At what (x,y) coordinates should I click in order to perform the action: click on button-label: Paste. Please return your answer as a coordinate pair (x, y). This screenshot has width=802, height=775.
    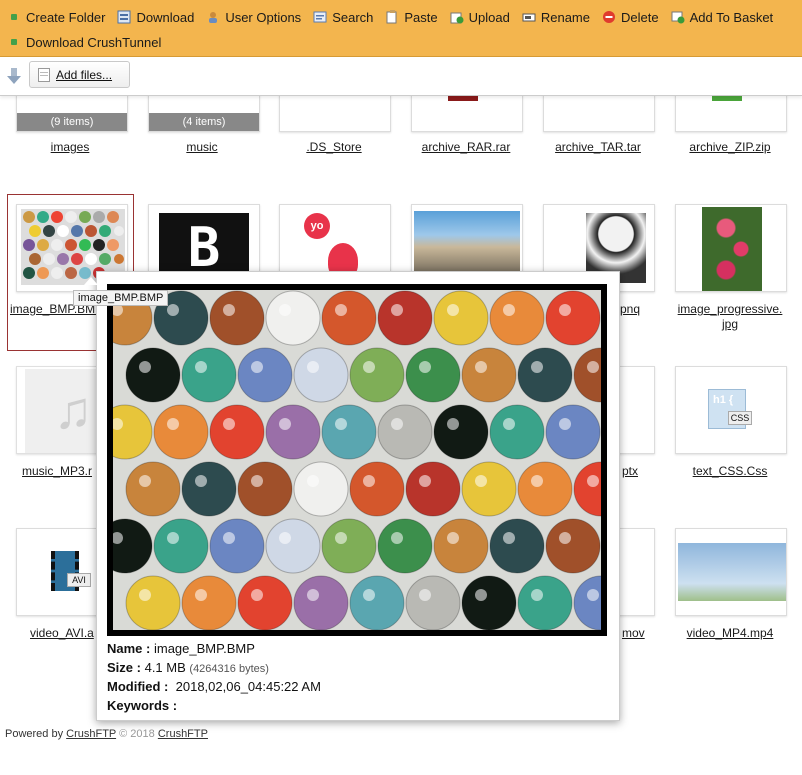
    Looking at the image, I should click on (421, 17).